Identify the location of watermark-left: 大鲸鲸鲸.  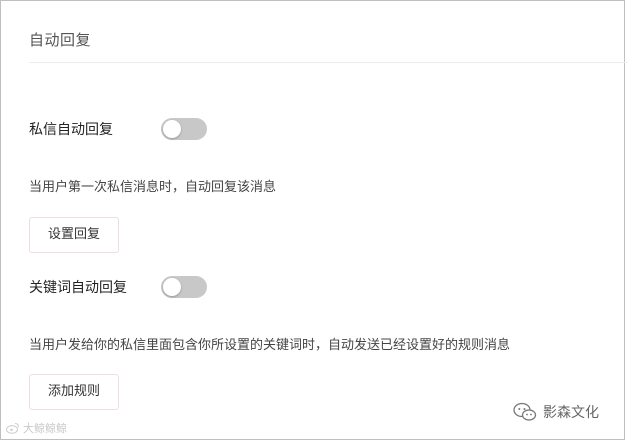
(36, 428).